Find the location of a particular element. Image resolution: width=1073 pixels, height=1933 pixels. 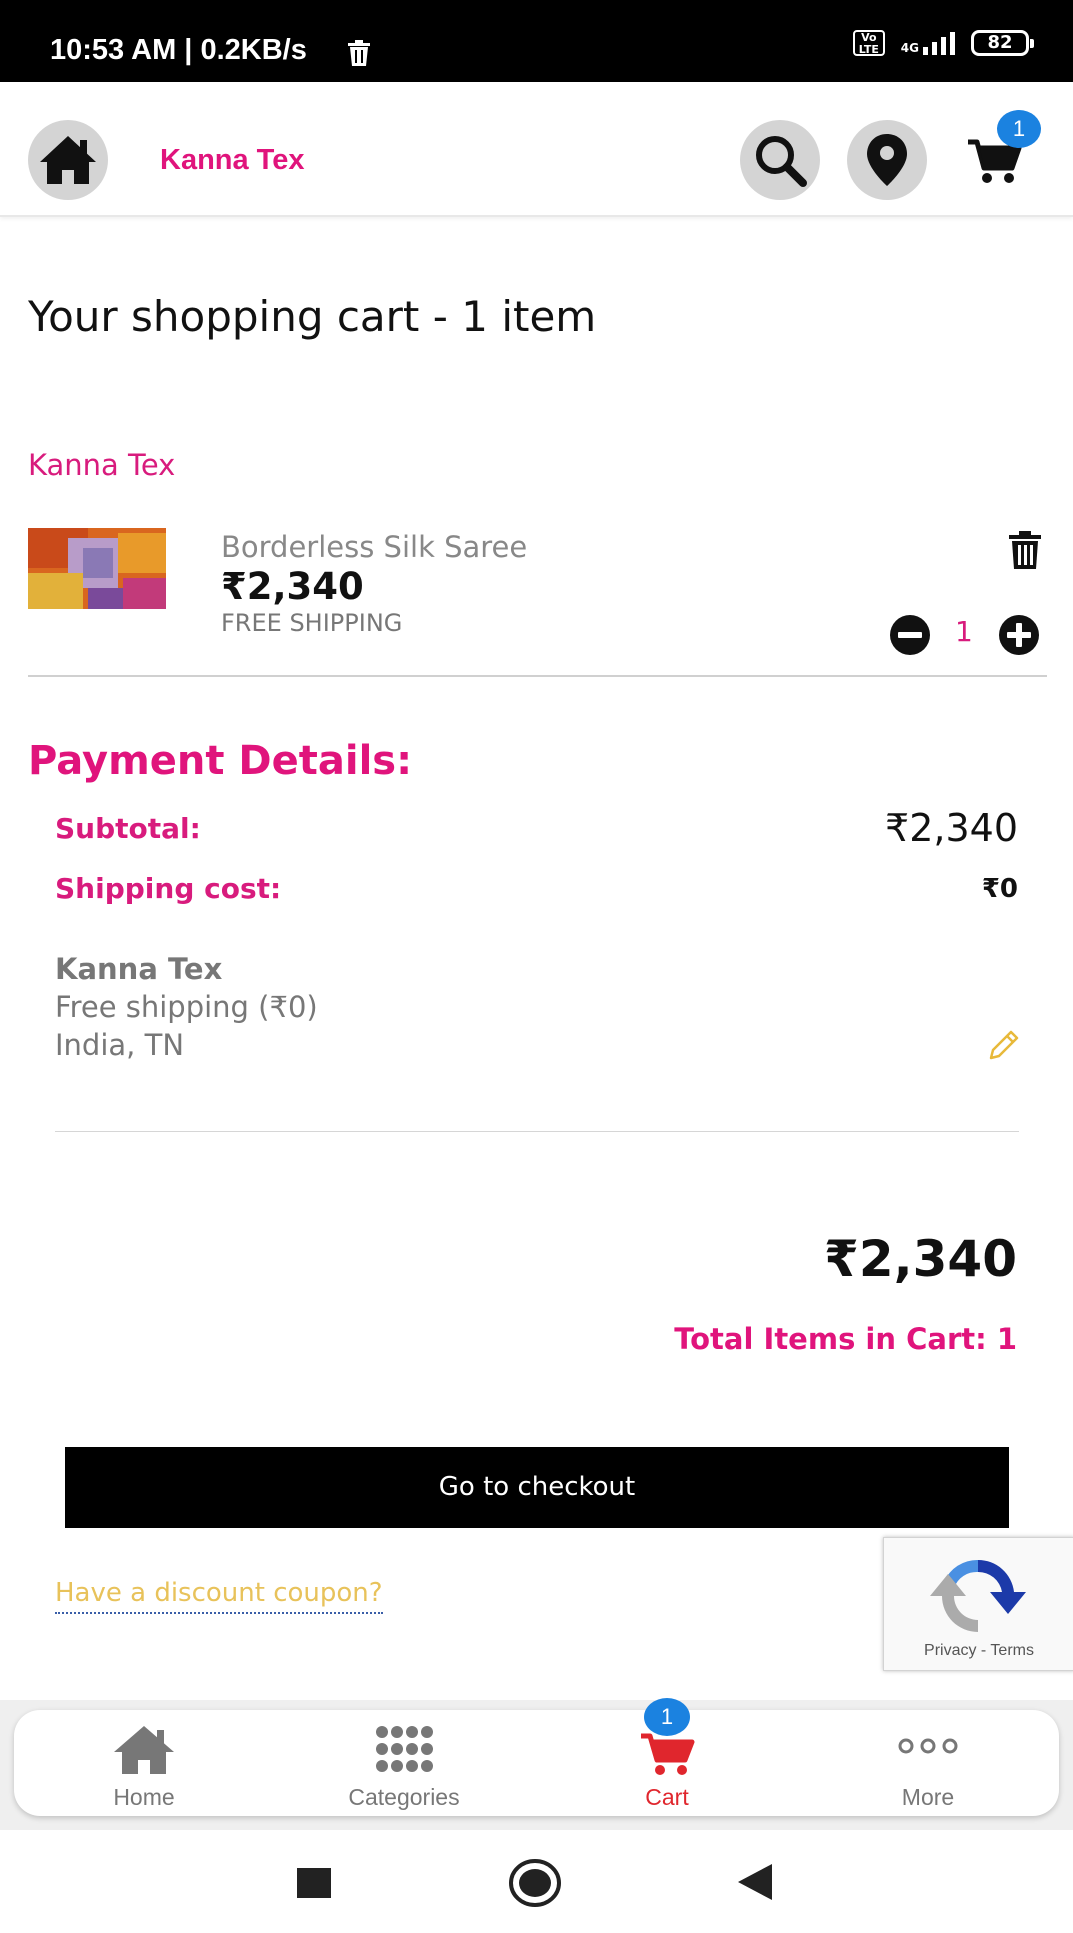

decrease-quantity-button is located at coordinates (910, 635).